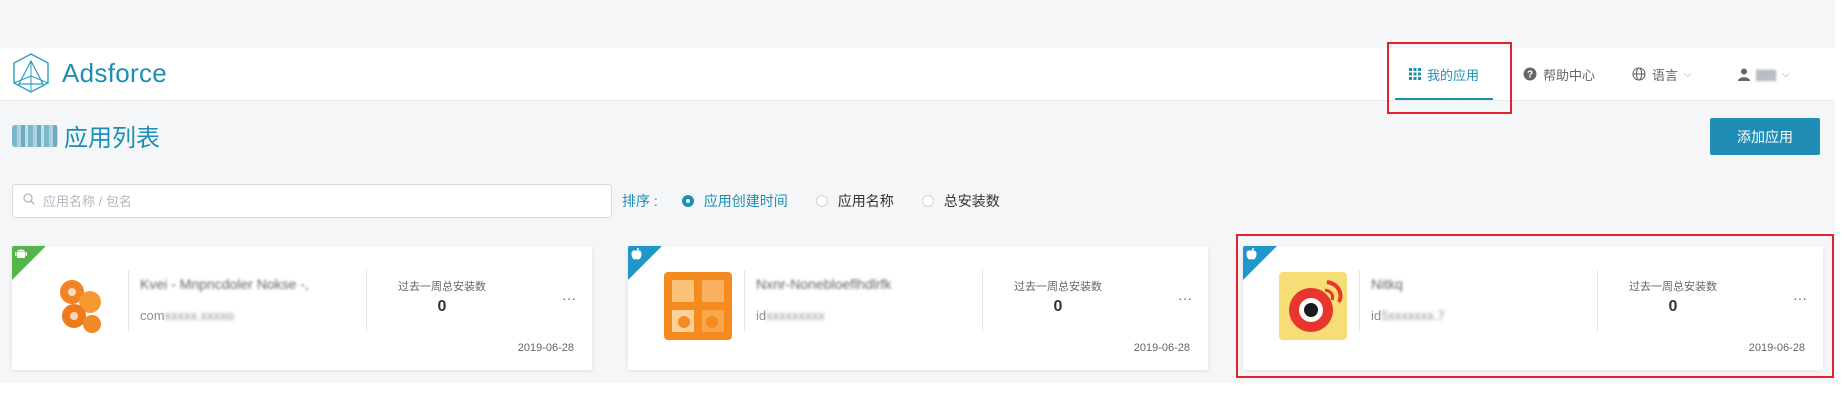  What do you see at coordinates (960, 201) in the screenshot?
I see `sort-option-total-installs: 总安装数` at bounding box center [960, 201].